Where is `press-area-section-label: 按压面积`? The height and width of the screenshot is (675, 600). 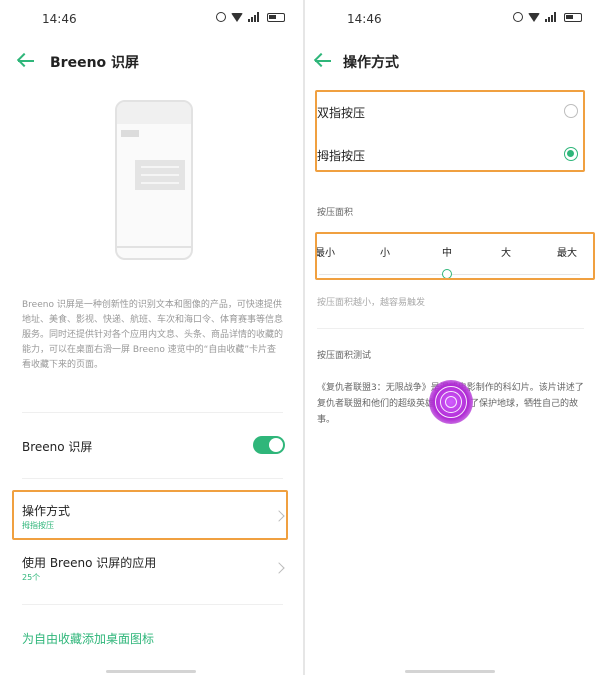
press-area-section-label: 按压面积 is located at coordinates (335, 213).